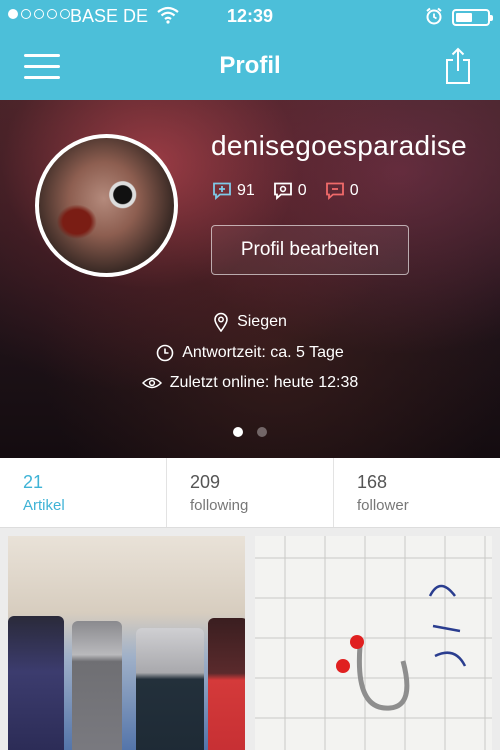 The image size is (500, 750). I want to click on comments-stat: 0, so click(342, 191).